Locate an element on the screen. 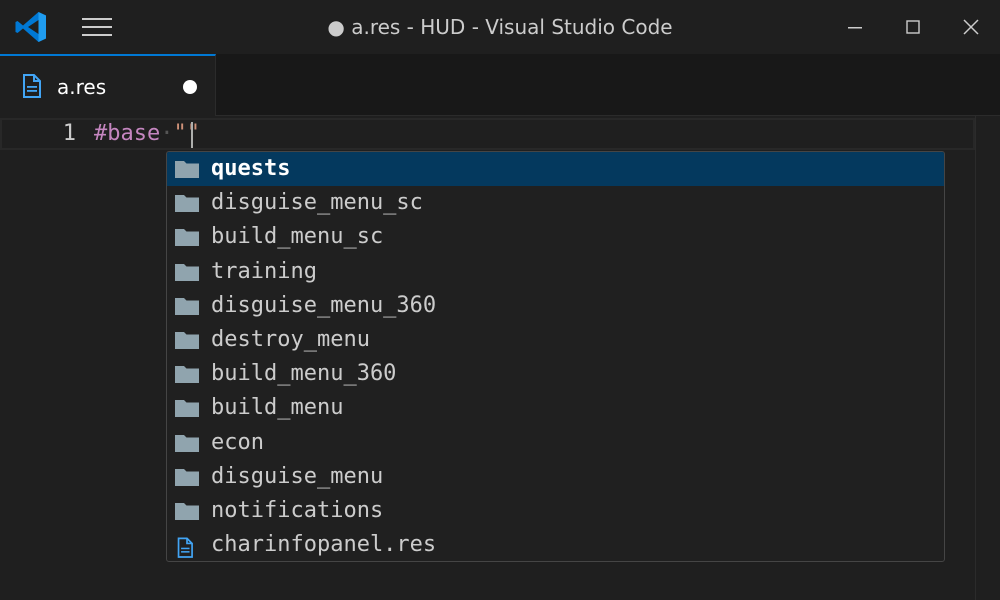 The image size is (1000, 600). minimize-icon is located at coordinates (855, 28).